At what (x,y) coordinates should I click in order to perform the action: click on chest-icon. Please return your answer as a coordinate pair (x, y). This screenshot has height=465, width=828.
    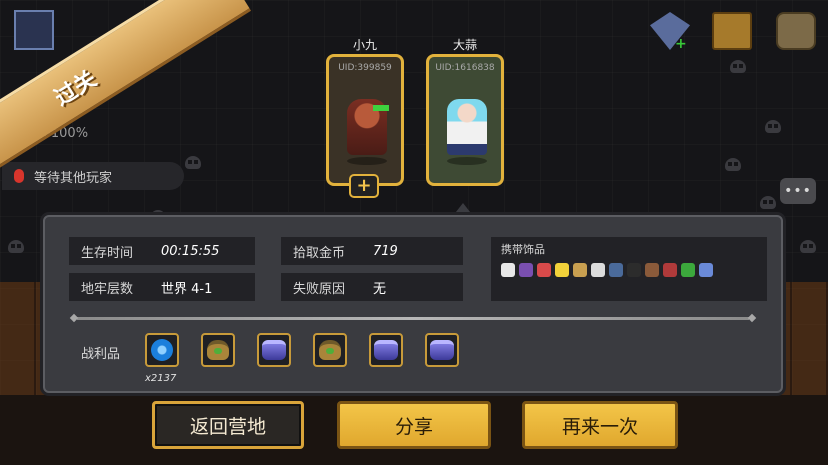
    Looking at the image, I should click on (732, 31).